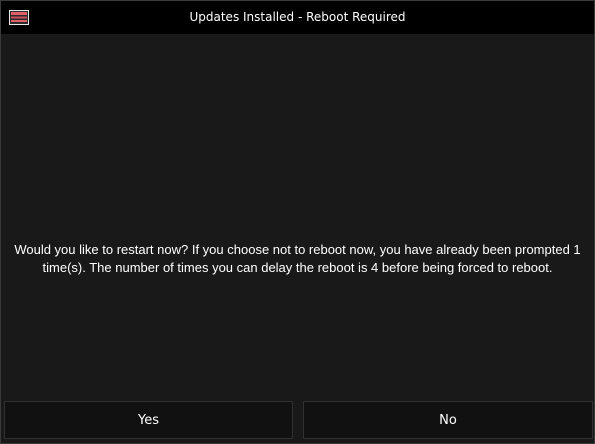 Image resolution: width=595 pixels, height=444 pixels. I want to click on window-title: Updates Installed - Reboot Required, so click(297, 17).